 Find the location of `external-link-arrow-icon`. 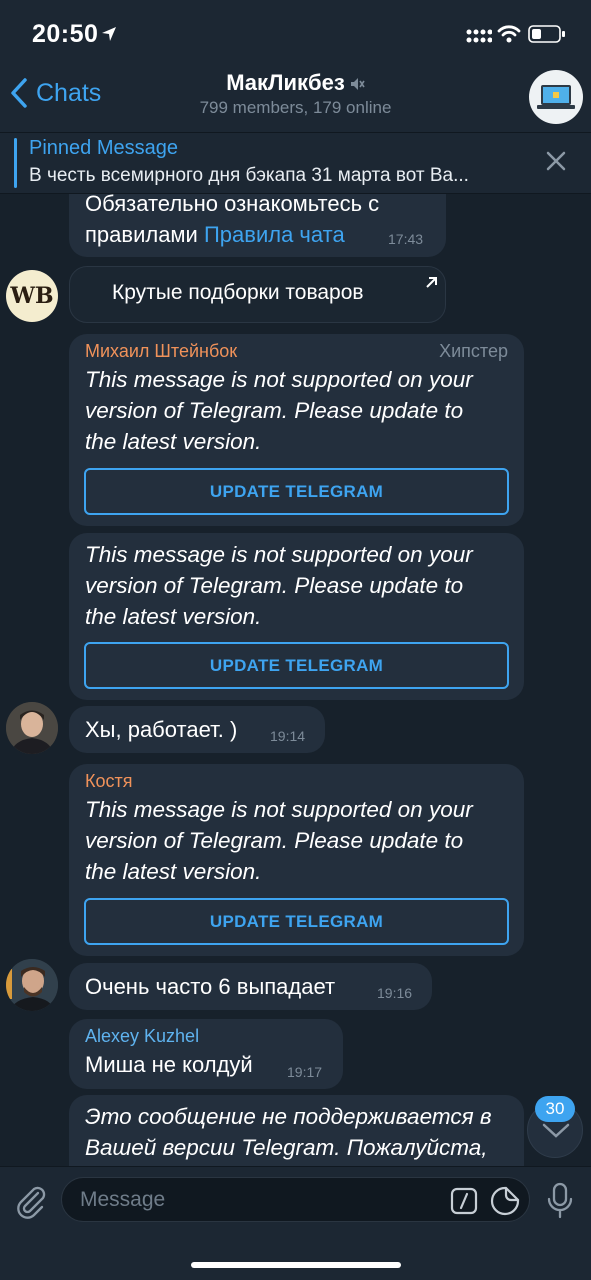

external-link-arrow-icon is located at coordinates (431, 282).